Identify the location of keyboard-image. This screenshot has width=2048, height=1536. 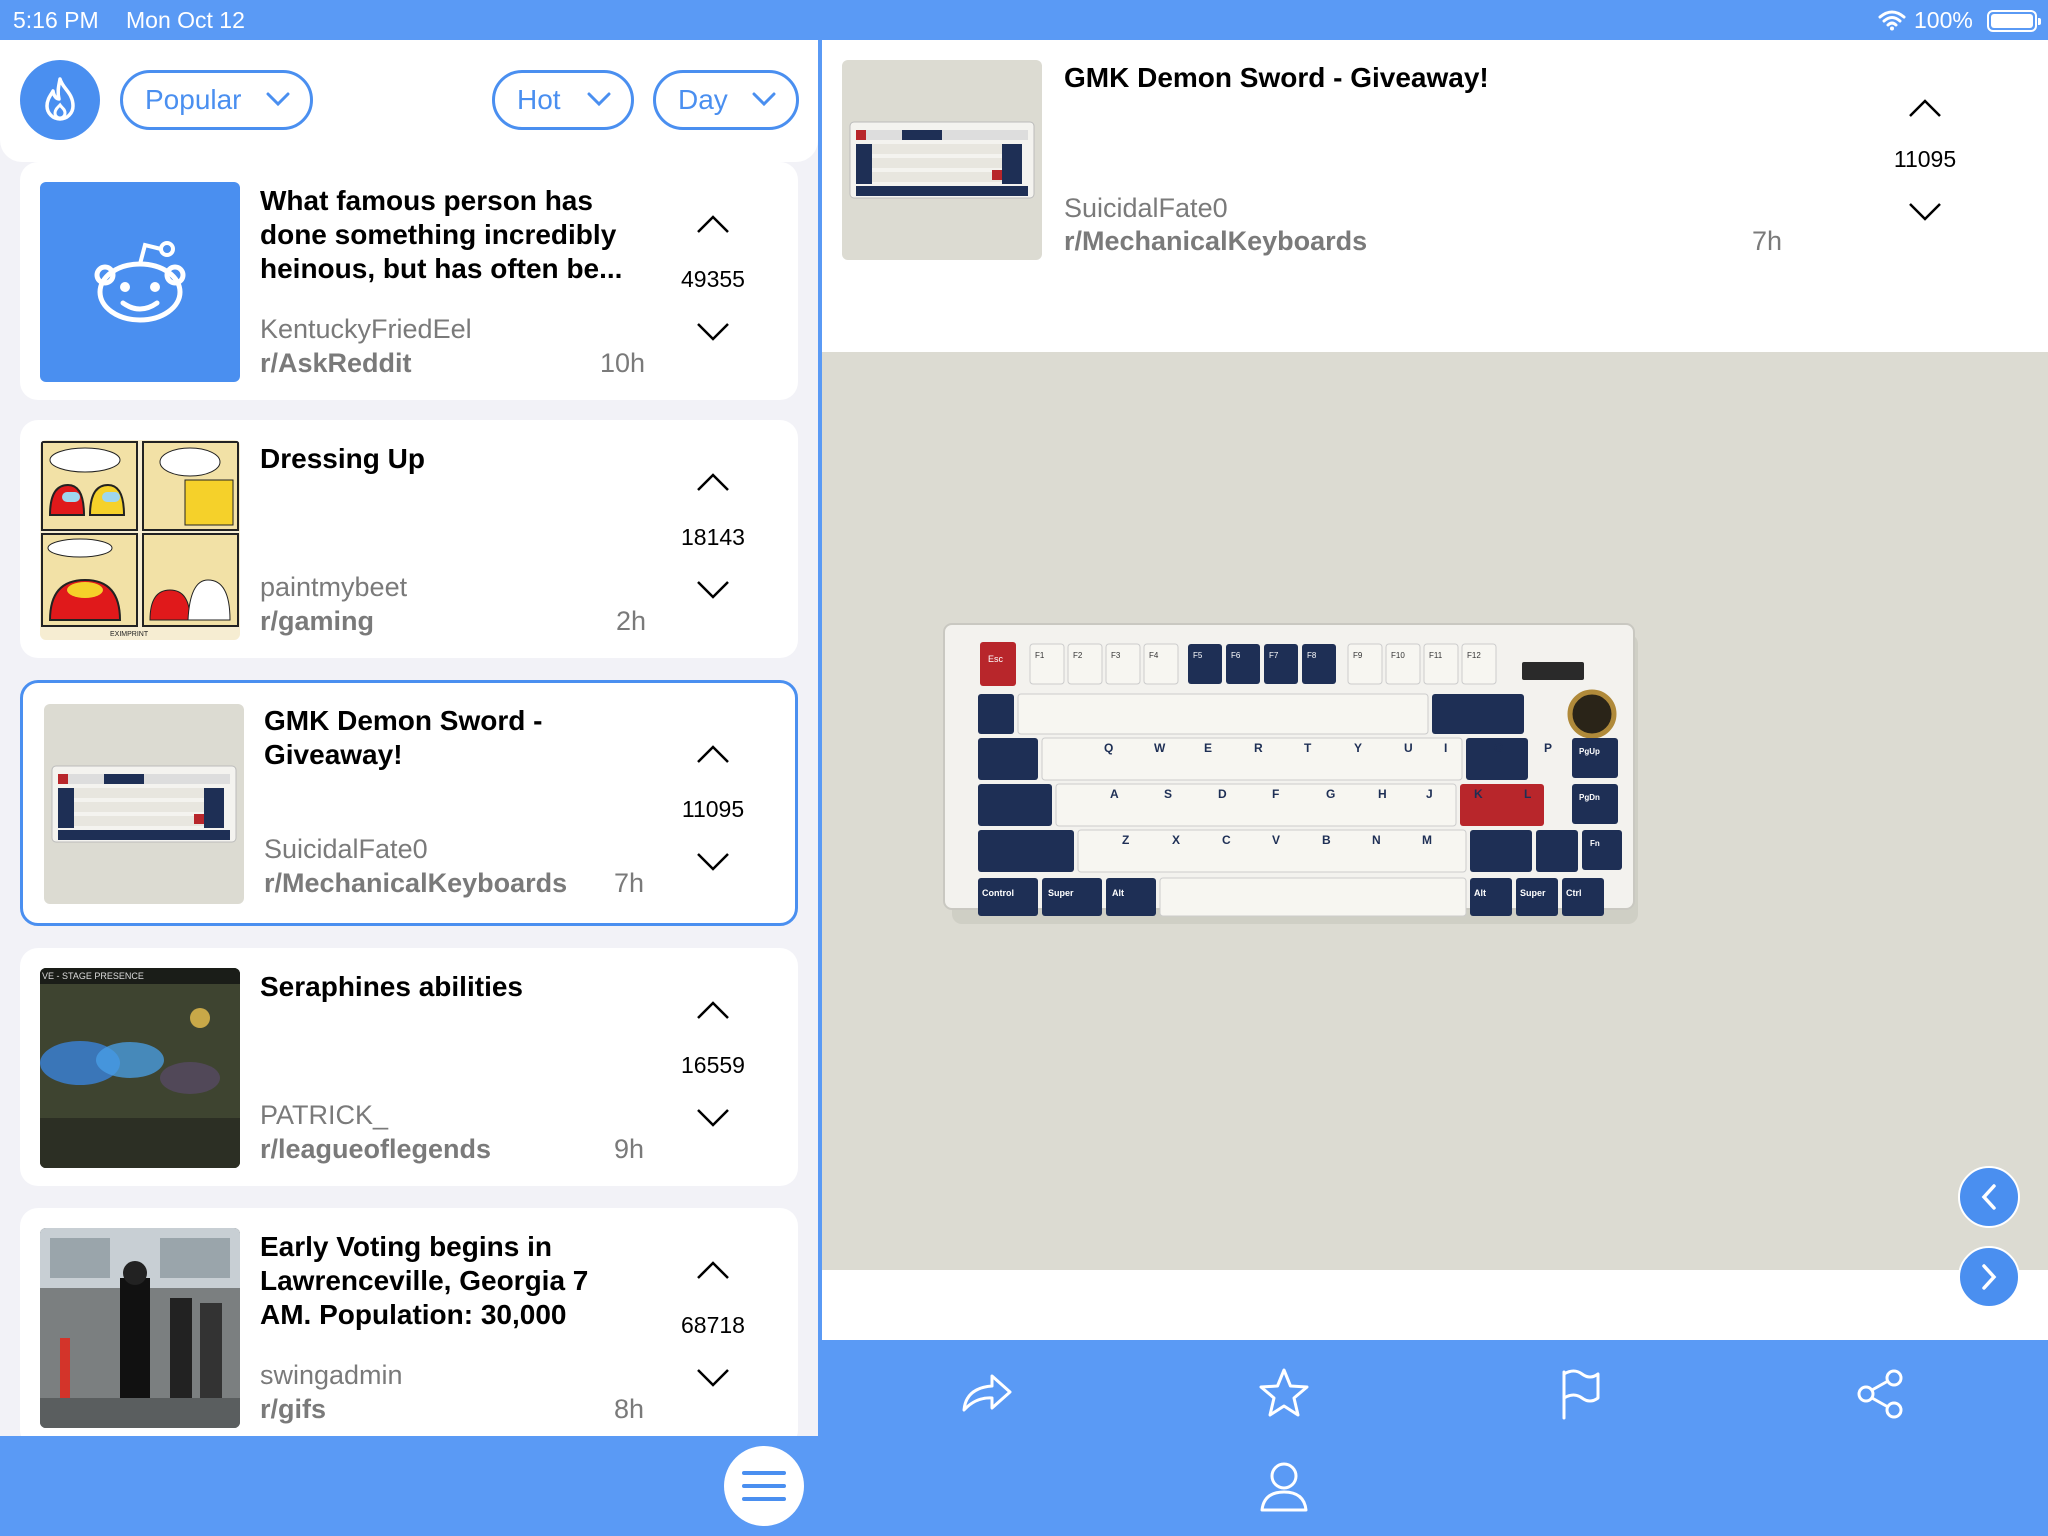
(942, 160).